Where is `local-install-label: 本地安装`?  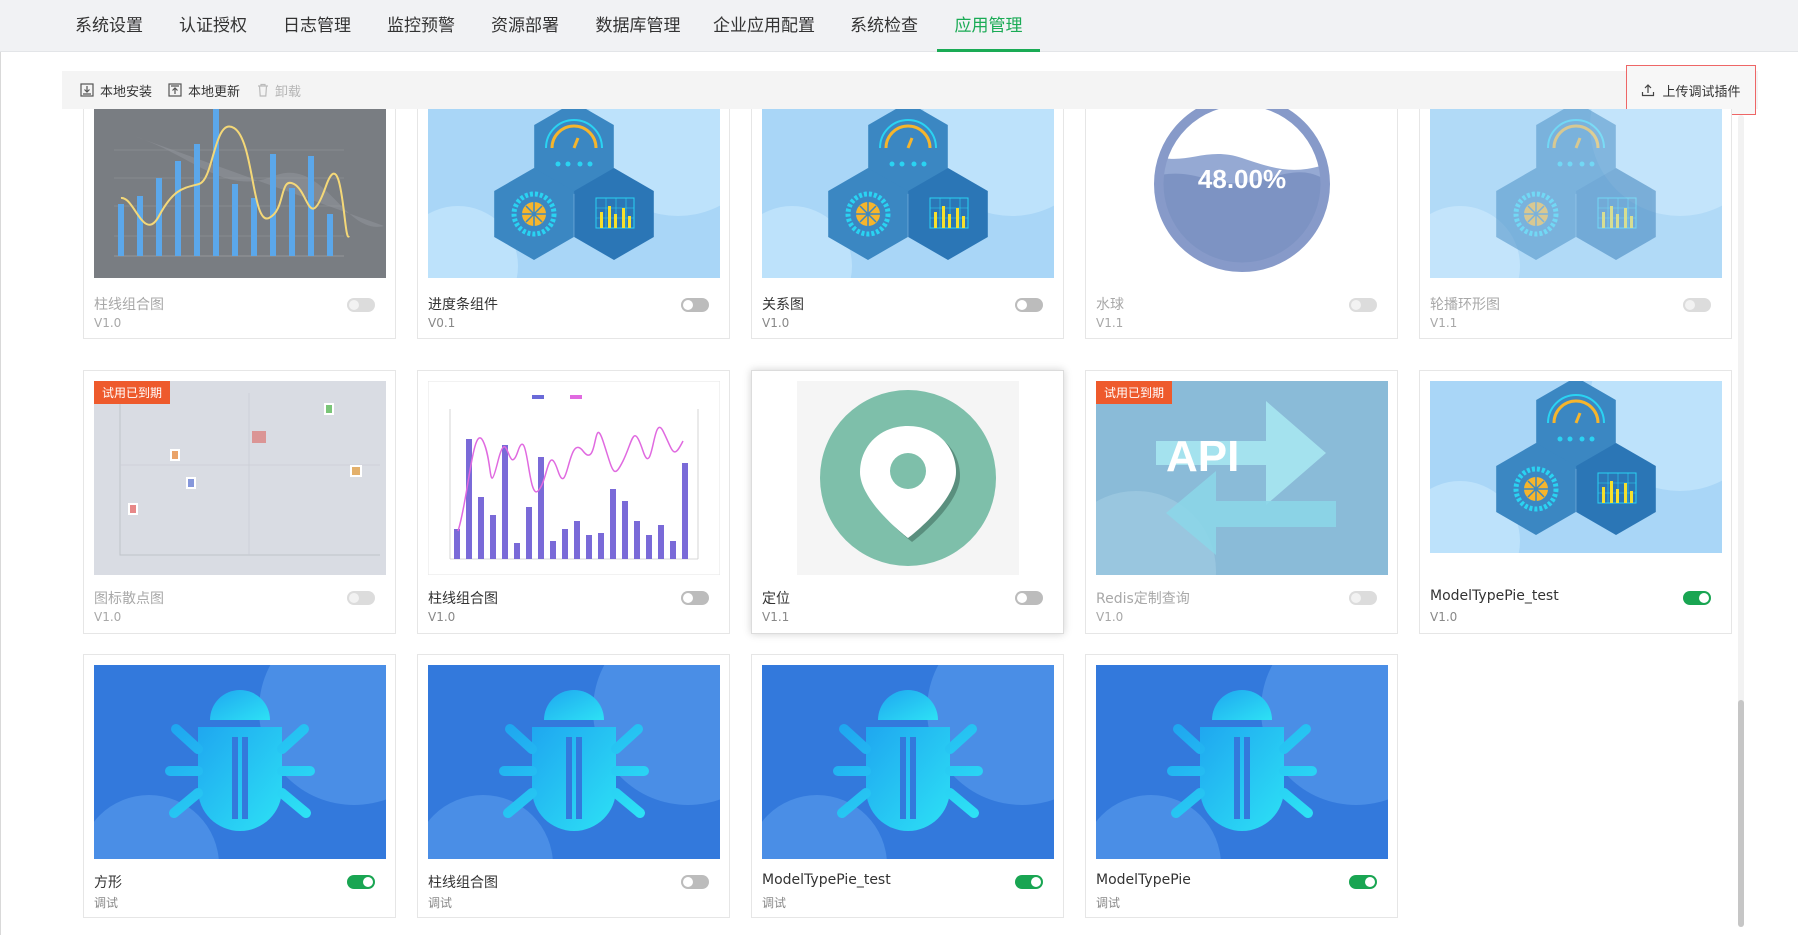 local-install-label: 本地安装 is located at coordinates (126, 92).